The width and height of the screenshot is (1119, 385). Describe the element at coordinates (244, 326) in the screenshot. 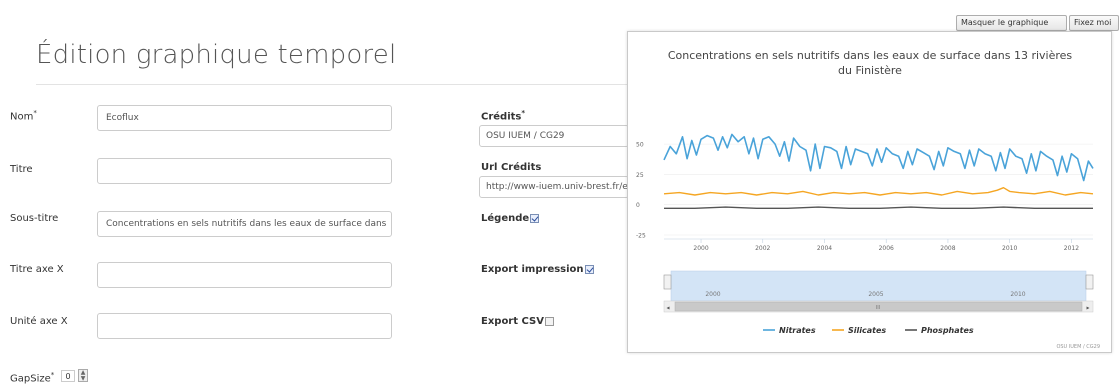

I see `unite-axe-x-input` at that location.